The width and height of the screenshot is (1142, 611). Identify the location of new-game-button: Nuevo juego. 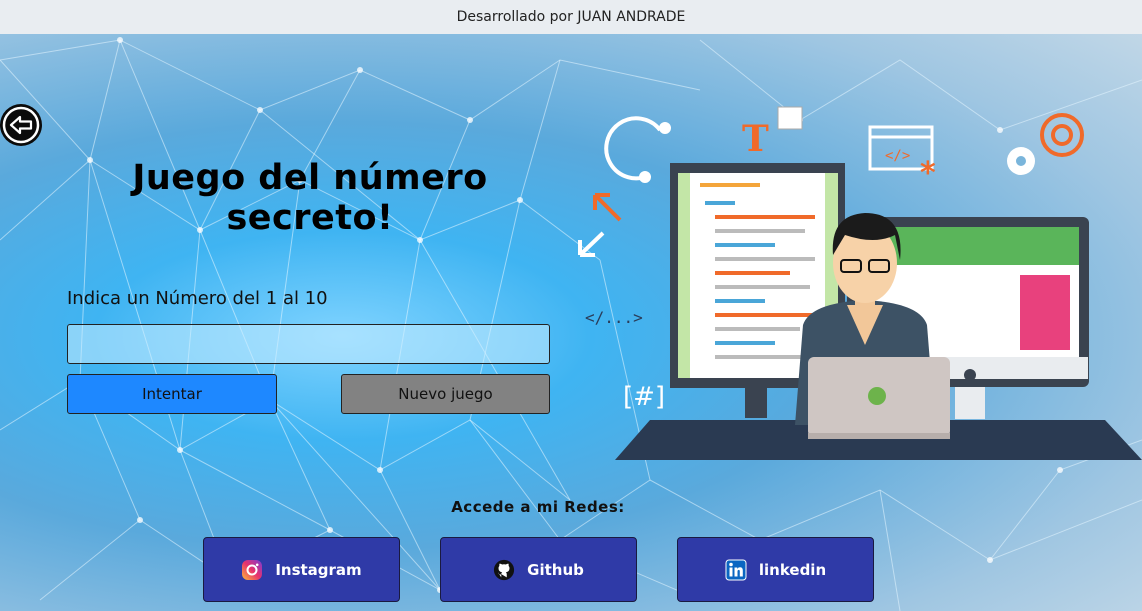
(445, 394).